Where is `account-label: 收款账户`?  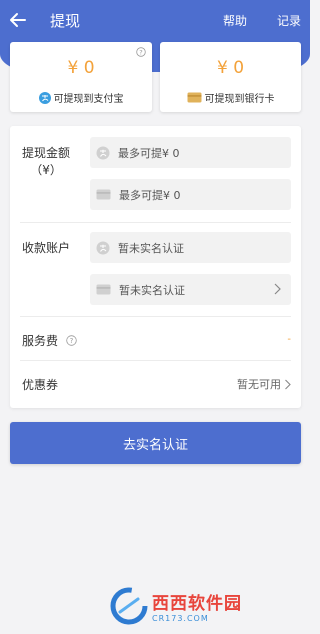
account-label: 收款账户 is located at coordinates (46, 248).